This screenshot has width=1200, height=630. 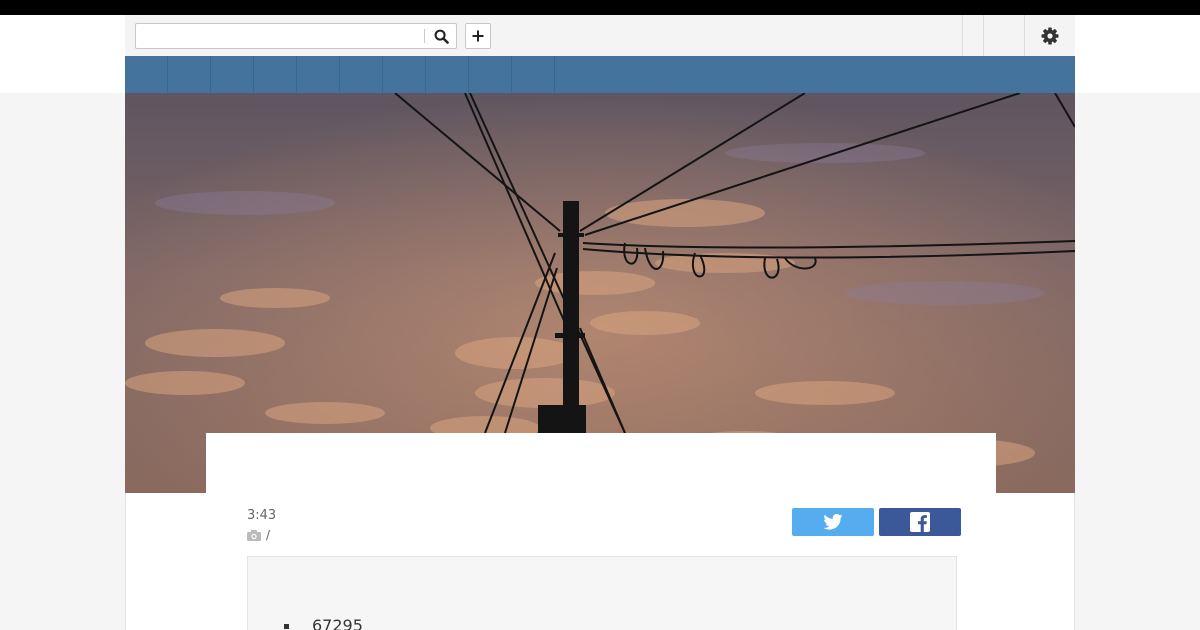 What do you see at coordinates (262, 515) in the screenshot?
I see `post-time: 3:43` at bounding box center [262, 515].